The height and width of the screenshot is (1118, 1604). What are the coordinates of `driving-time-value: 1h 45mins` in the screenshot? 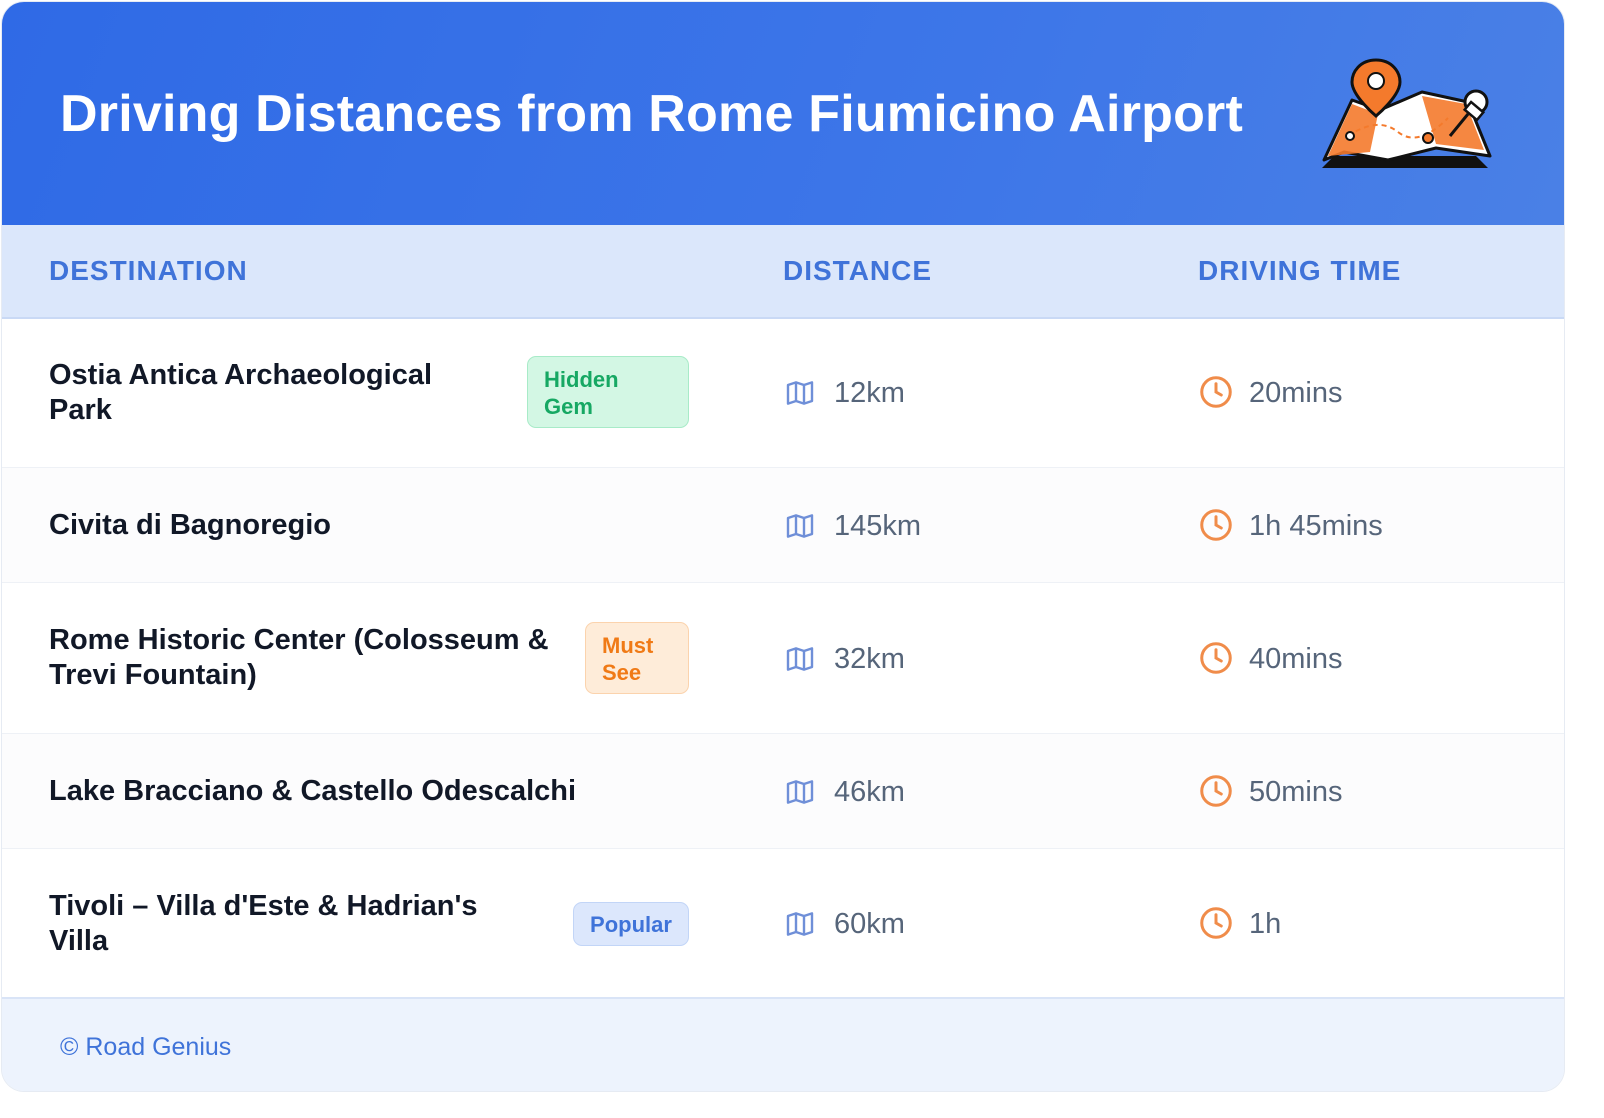 It's located at (1316, 526).